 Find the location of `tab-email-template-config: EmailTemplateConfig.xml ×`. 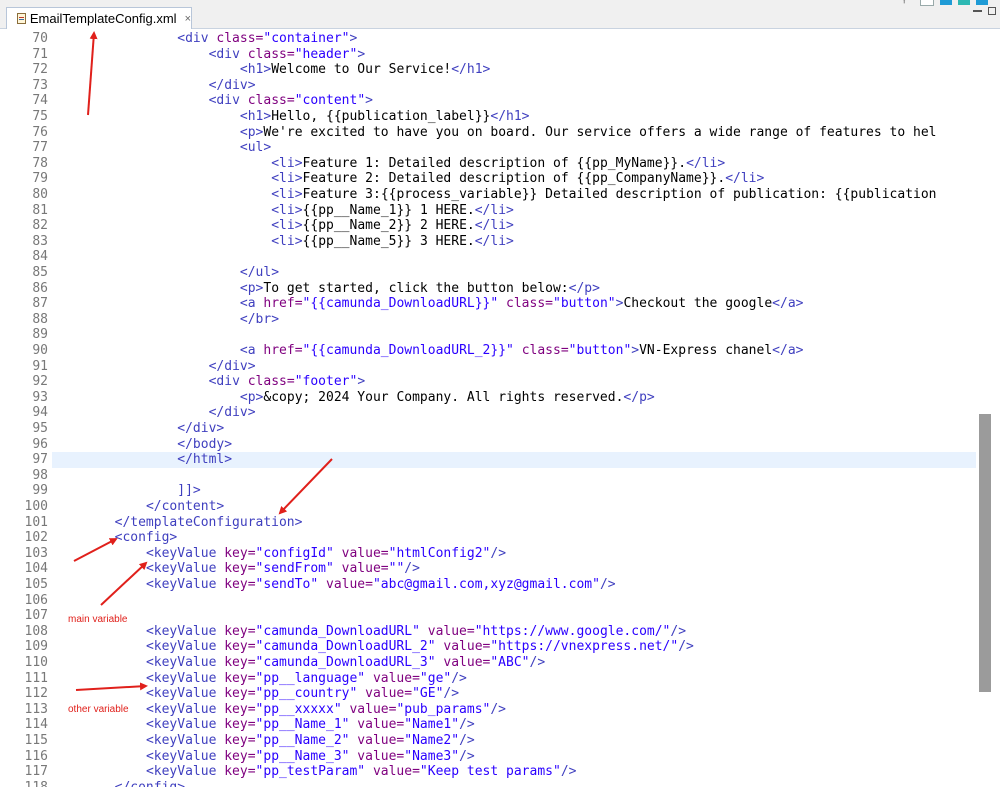

tab-email-template-config: EmailTemplateConfig.xml × is located at coordinates (99, 18).